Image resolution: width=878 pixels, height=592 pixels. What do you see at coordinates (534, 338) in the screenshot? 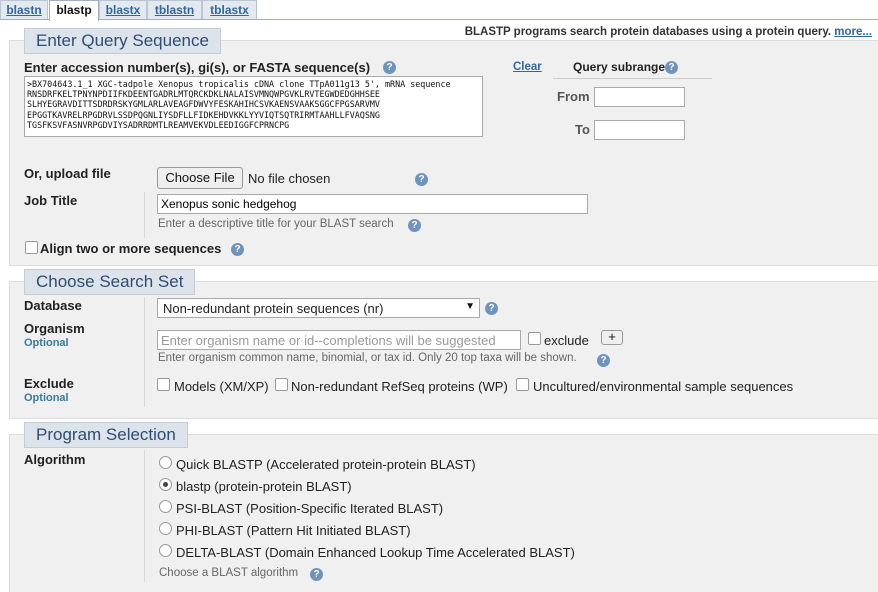
I see `organism-exclude-checkbox` at bounding box center [534, 338].